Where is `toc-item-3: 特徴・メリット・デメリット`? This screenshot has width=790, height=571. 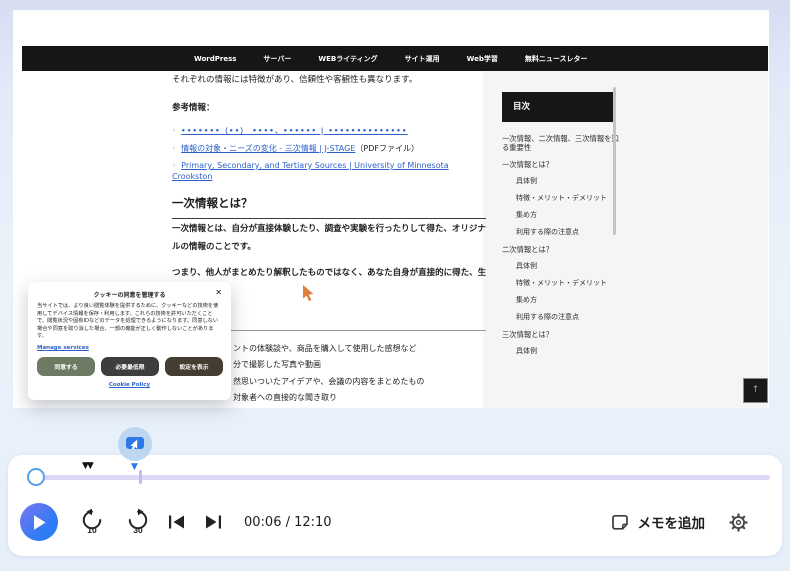 toc-item-3: 特徴・メリット・デメリット is located at coordinates (570, 198).